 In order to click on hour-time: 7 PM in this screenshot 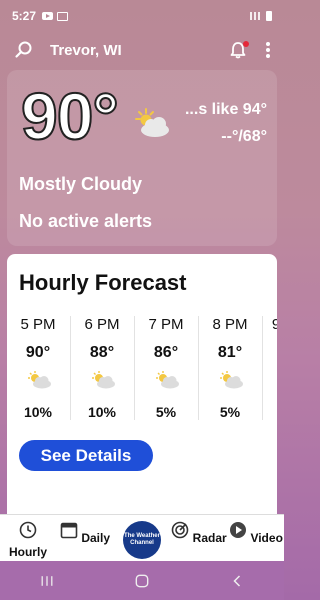, I will do `click(166, 324)`.